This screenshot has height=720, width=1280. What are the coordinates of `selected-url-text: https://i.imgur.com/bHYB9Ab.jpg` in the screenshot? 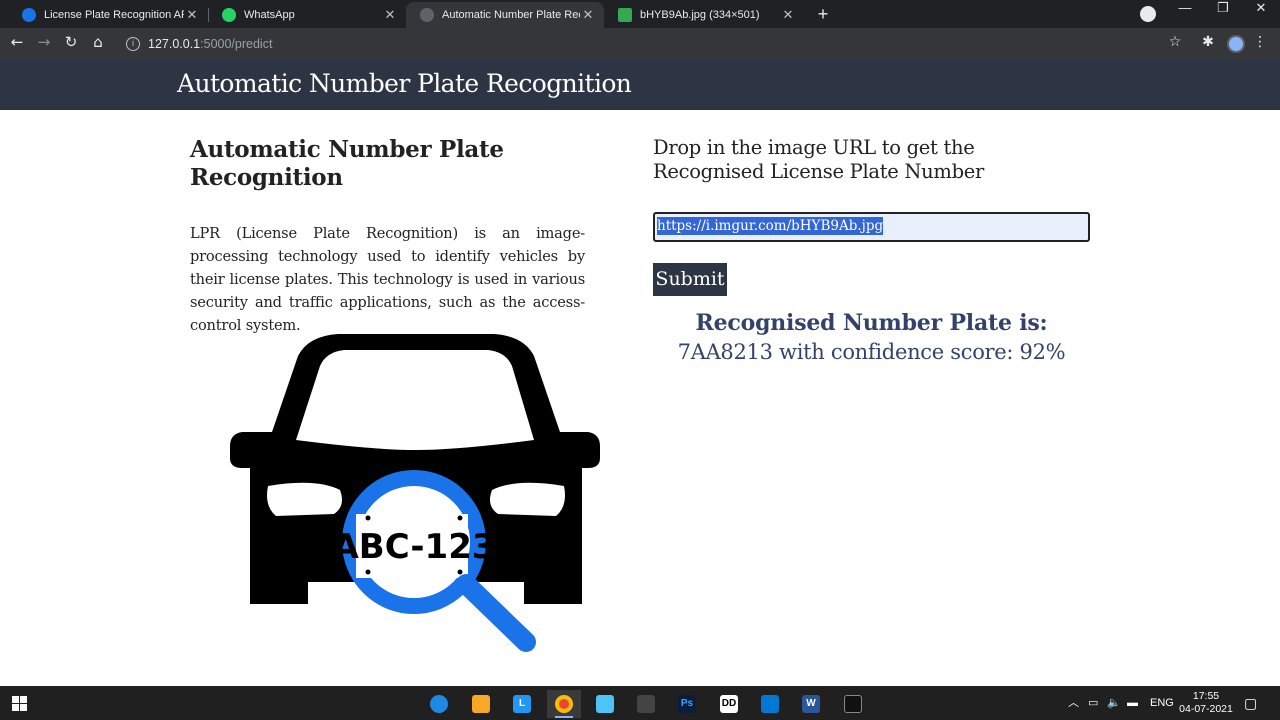 It's located at (770, 226).